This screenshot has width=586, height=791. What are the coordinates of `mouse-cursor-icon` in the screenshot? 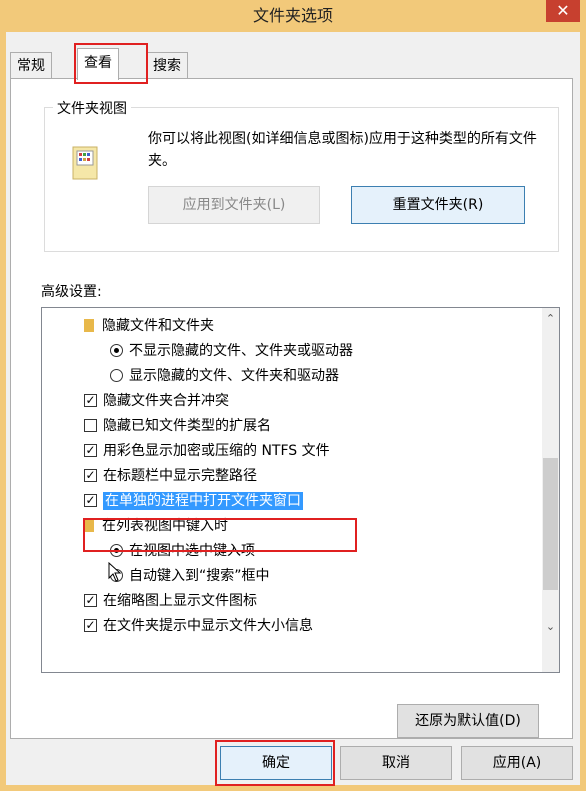 It's located at (115, 572).